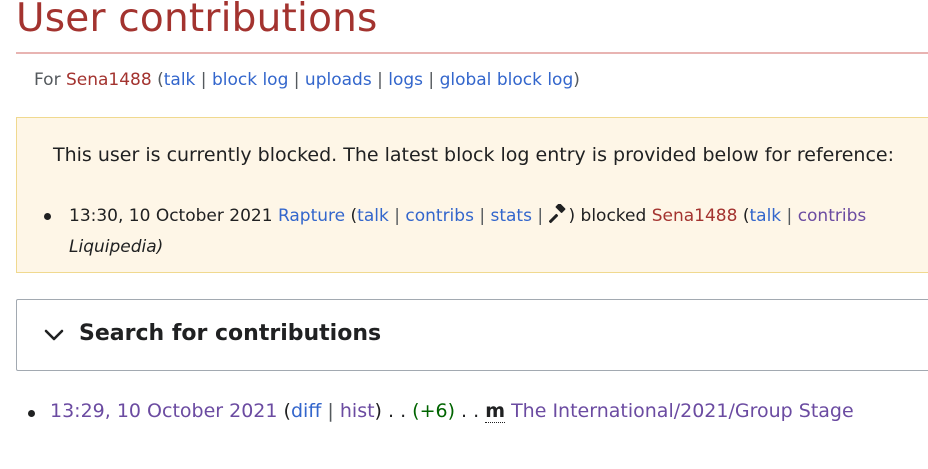 This screenshot has width=928, height=469. What do you see at coordinates (50, 80) in the screenshot?
I see `subtitle-prefix: For` at bounding box center [50, 80].